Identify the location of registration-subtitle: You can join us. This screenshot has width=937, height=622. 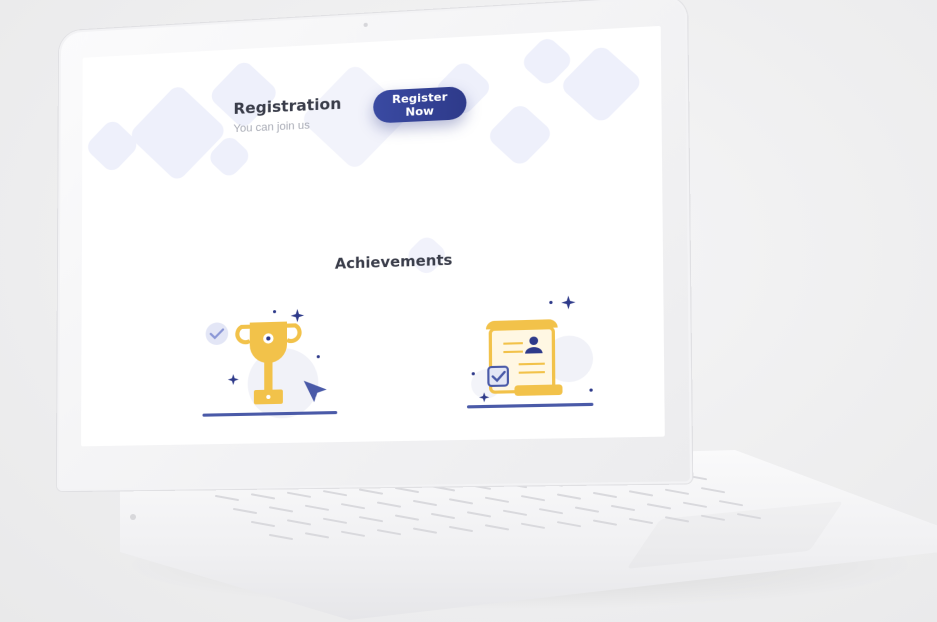
(271, 127).